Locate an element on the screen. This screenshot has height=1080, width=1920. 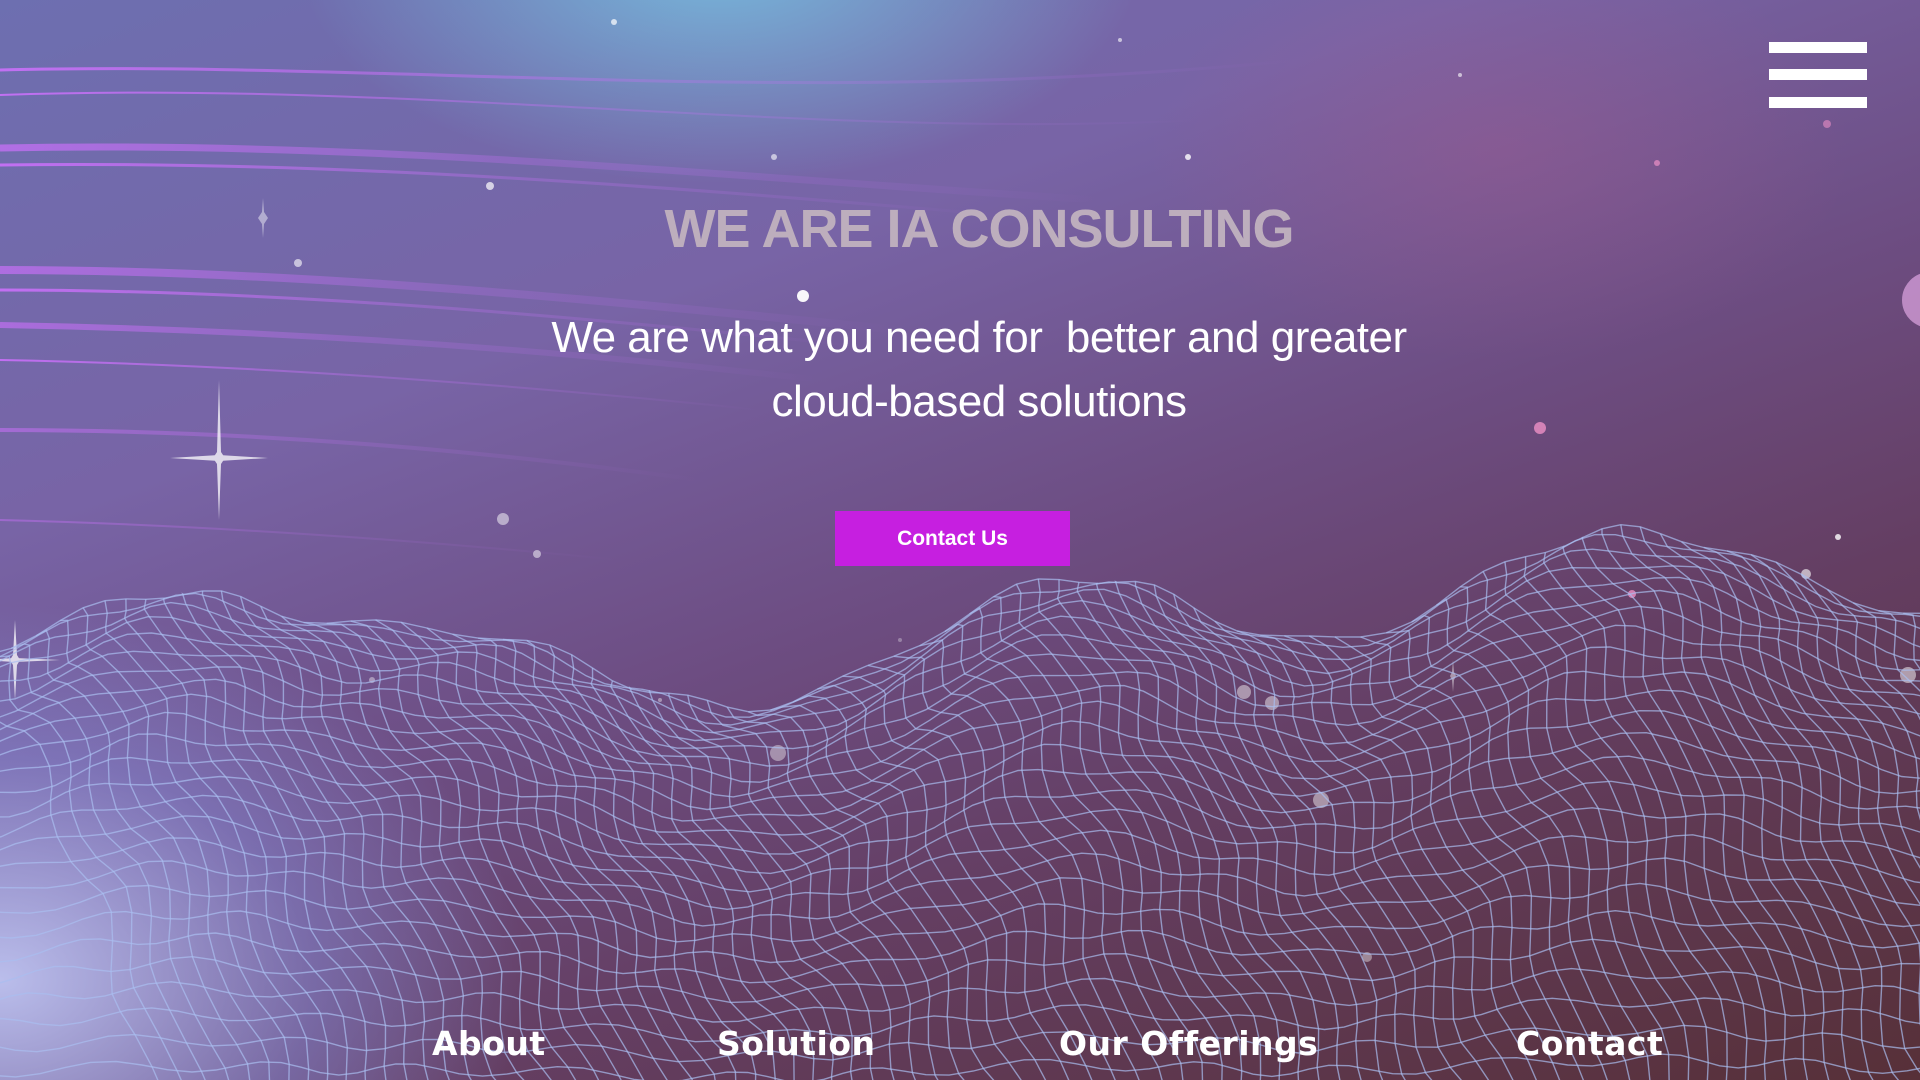
contact-us-button: Contact Us is located at coordinates (952, 538).